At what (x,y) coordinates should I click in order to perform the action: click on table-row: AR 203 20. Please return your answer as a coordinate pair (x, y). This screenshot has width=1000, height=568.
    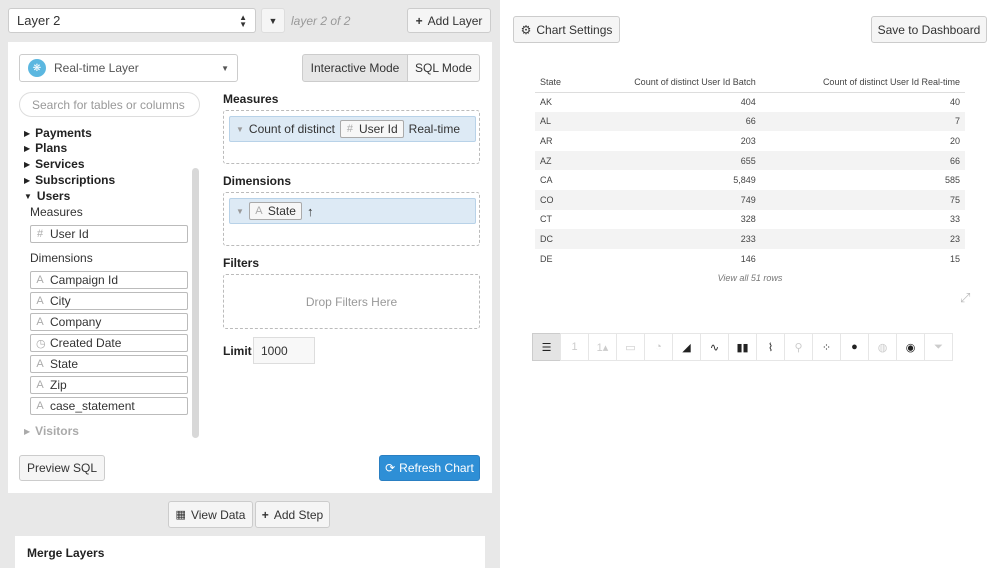
    Looking at the image, I should click on (750, 141).